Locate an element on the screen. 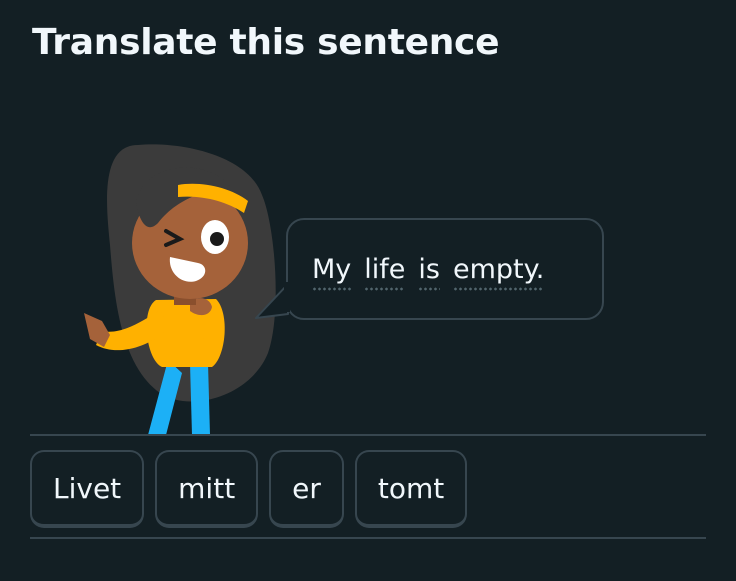 The height and width of the screenshot is (581, 736). prompt-word: My is located at coordinates (332, 272).